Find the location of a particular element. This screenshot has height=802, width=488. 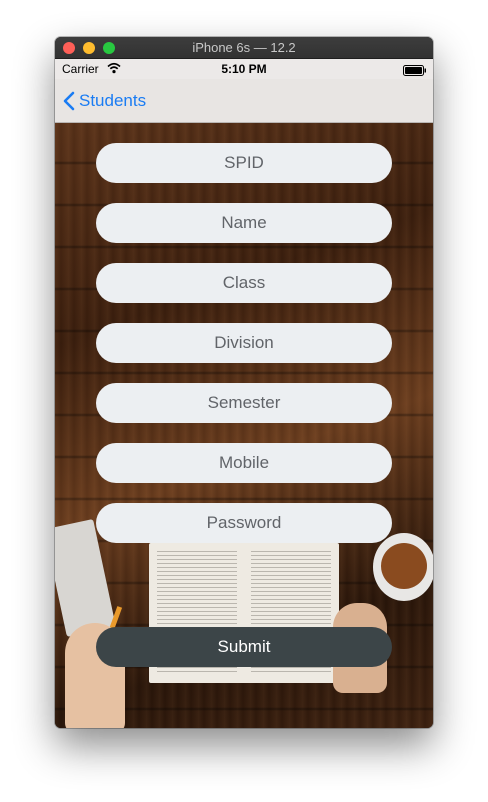

status-bar: Carrier 5:10 PM is located at coordinates (244, 69).